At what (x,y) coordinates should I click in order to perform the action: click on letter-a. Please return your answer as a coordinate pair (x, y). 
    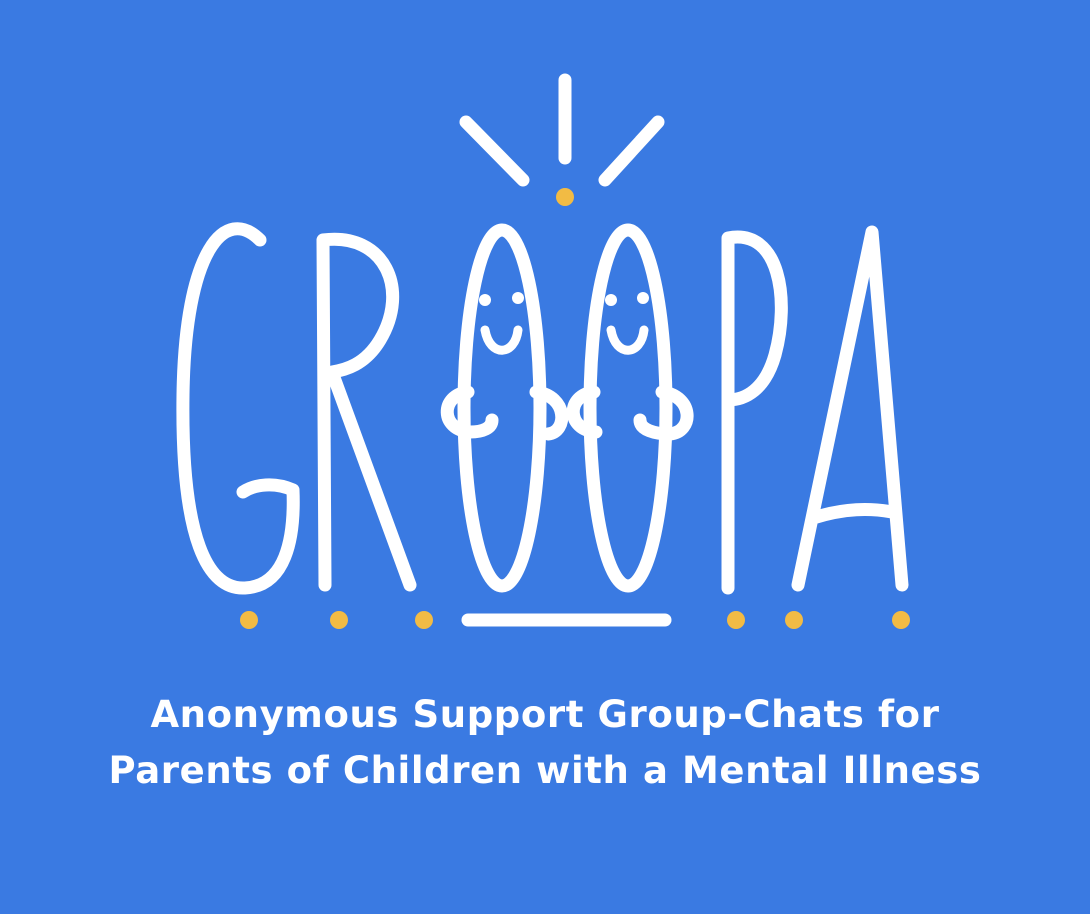
    Looking at the image, I should click on (850, 408).